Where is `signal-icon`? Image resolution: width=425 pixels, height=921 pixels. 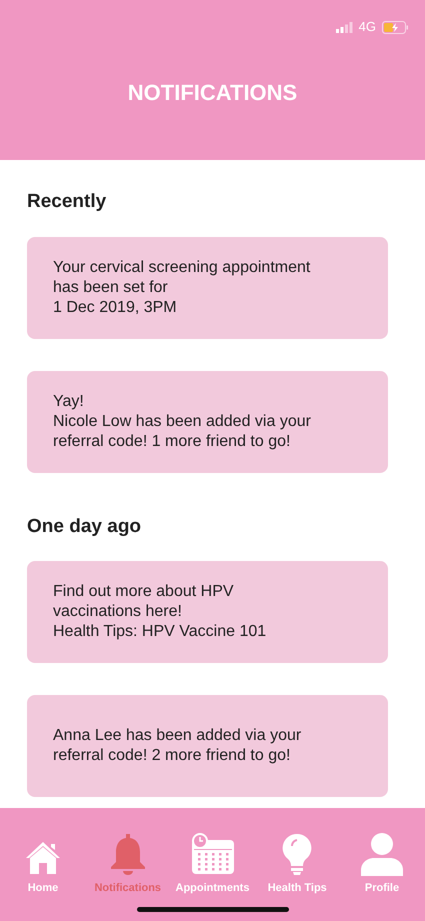 signal-icon is located at coordinates (344, 27).